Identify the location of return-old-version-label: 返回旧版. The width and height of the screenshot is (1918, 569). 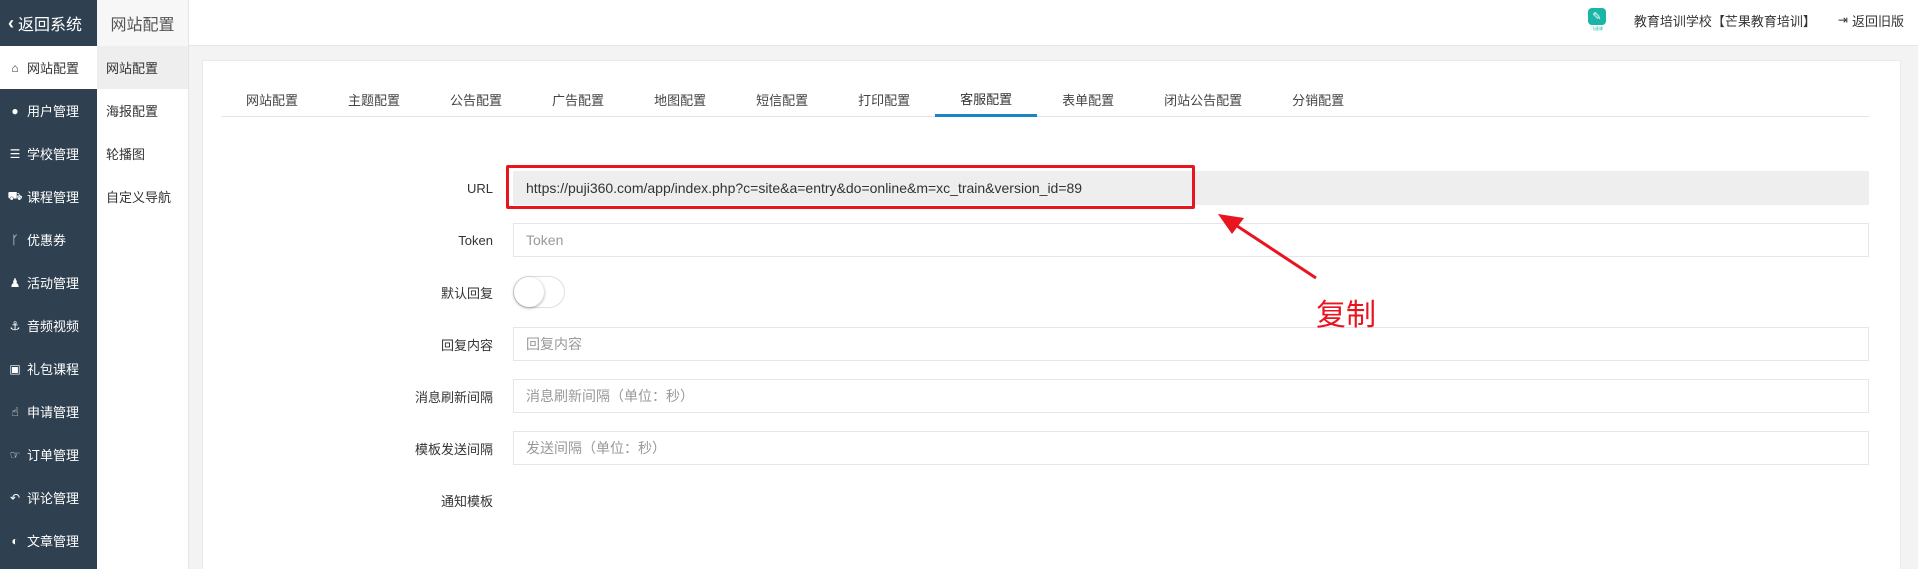
(1877, 21).